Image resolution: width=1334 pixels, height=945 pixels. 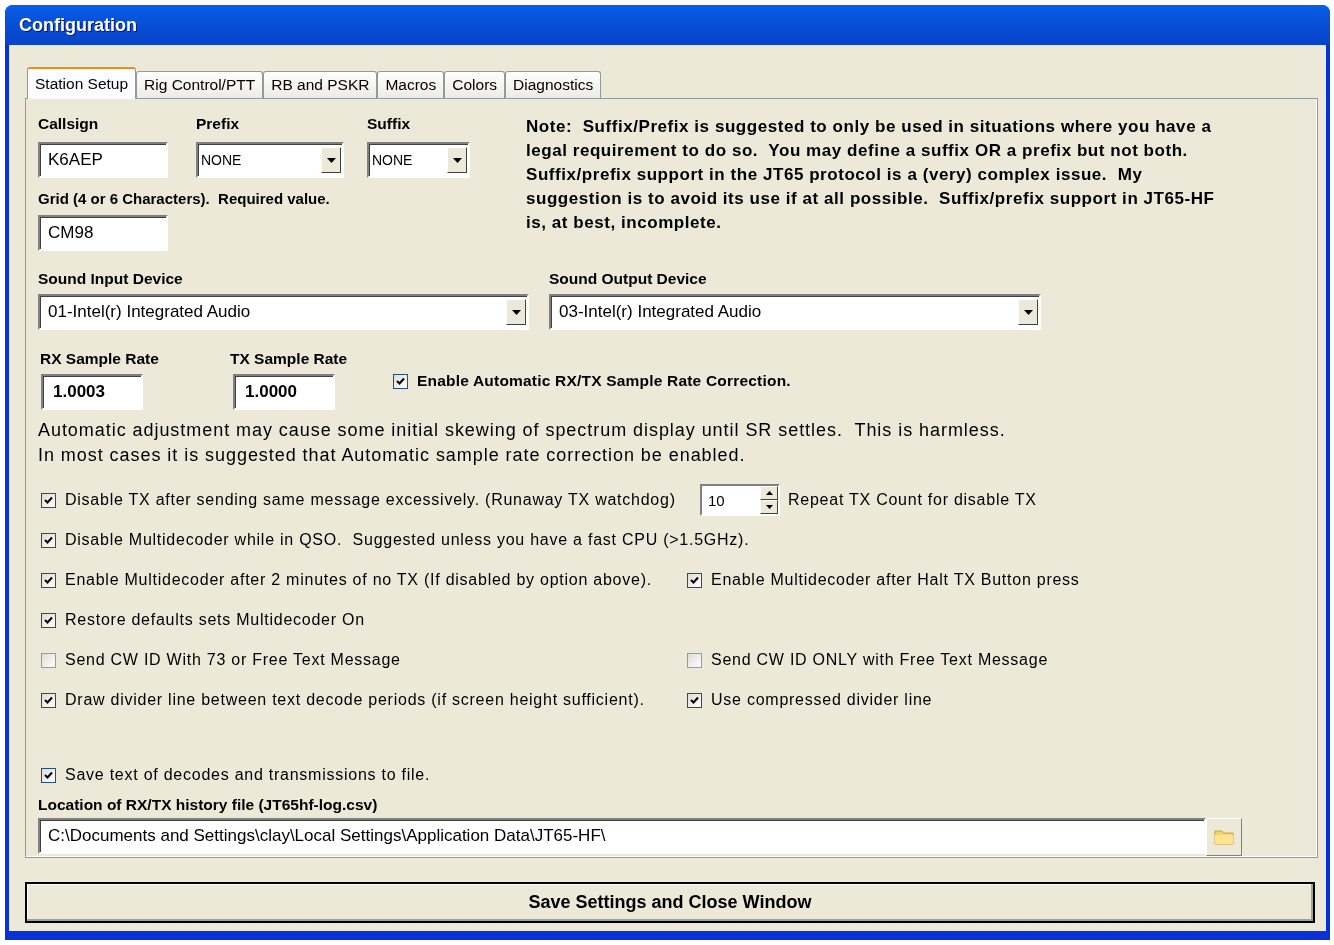 I want to click on checkbox-label: Restore defaults sets Multidecoder On, so click(x=215, y=620).